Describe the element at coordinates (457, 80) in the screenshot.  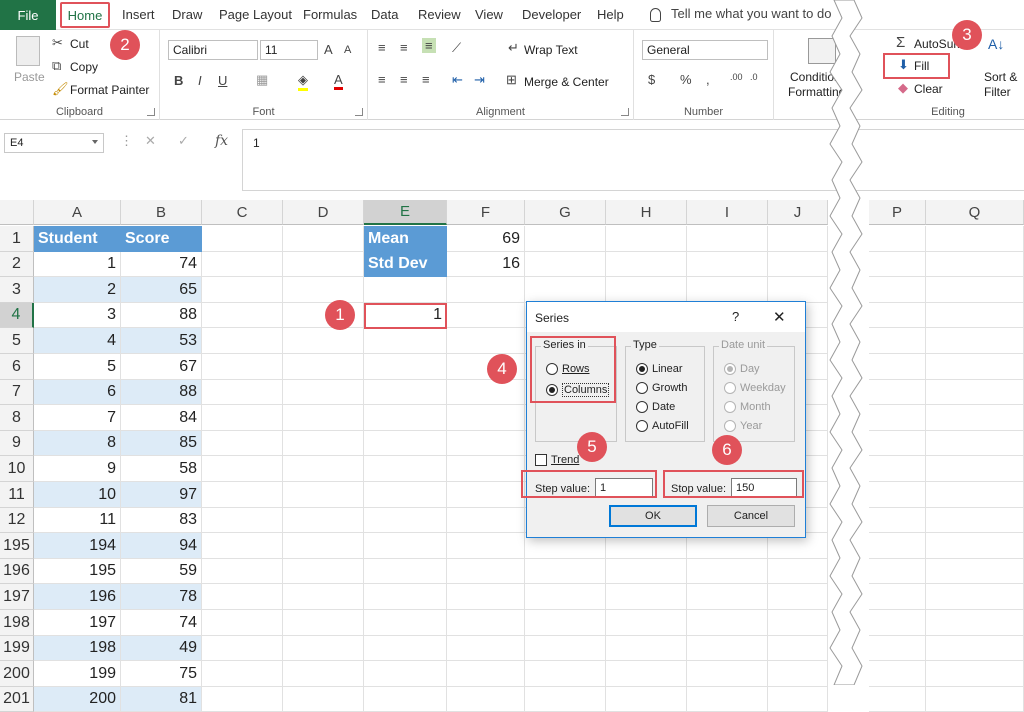
I see `decrease-indent-icon: ⇤` at that location.